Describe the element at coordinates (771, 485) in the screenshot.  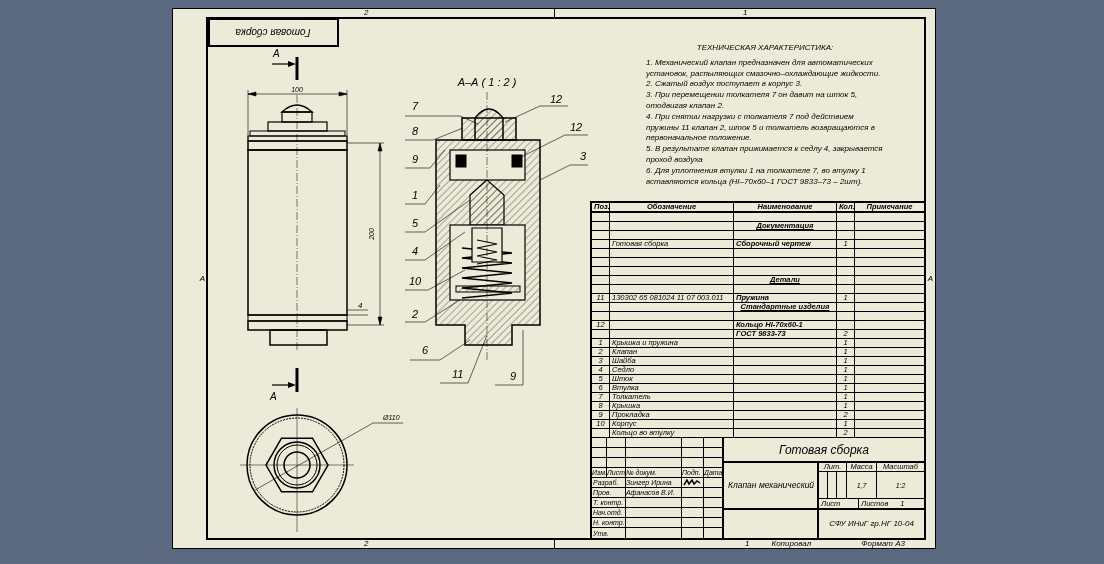
I see `product-name: Клапан механический` at that location.